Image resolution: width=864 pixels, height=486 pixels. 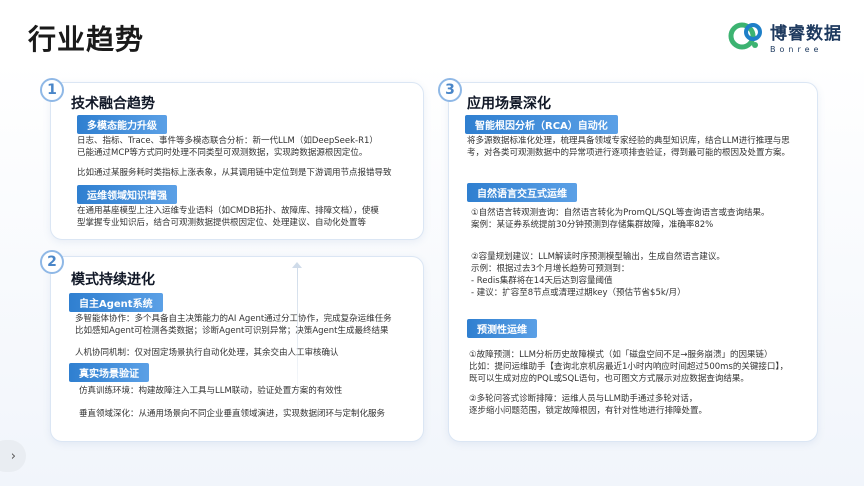 I want to click on card-number-badge: 2, so click(x=52, y=262).